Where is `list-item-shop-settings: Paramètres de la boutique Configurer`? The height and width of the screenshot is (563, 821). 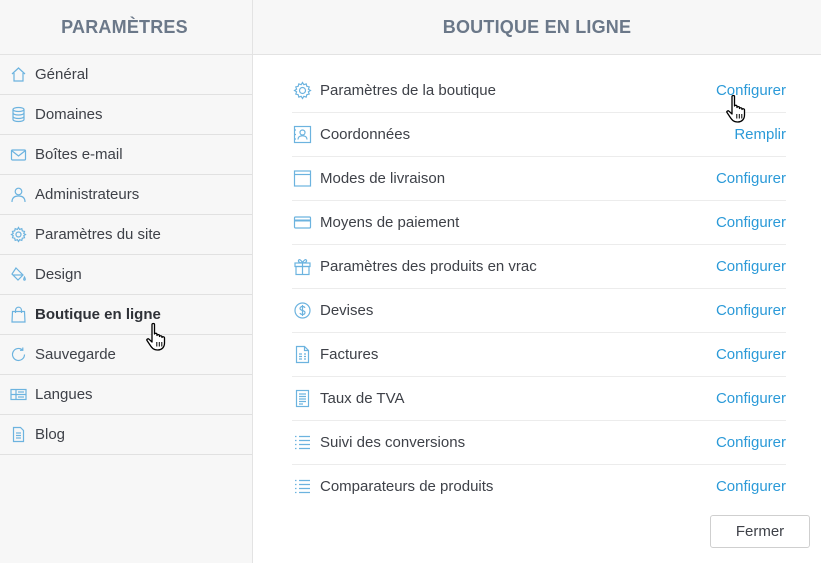
list-item-shop-settings: Paramètres de la boutique Configurer is located at coordinates (539, 91).